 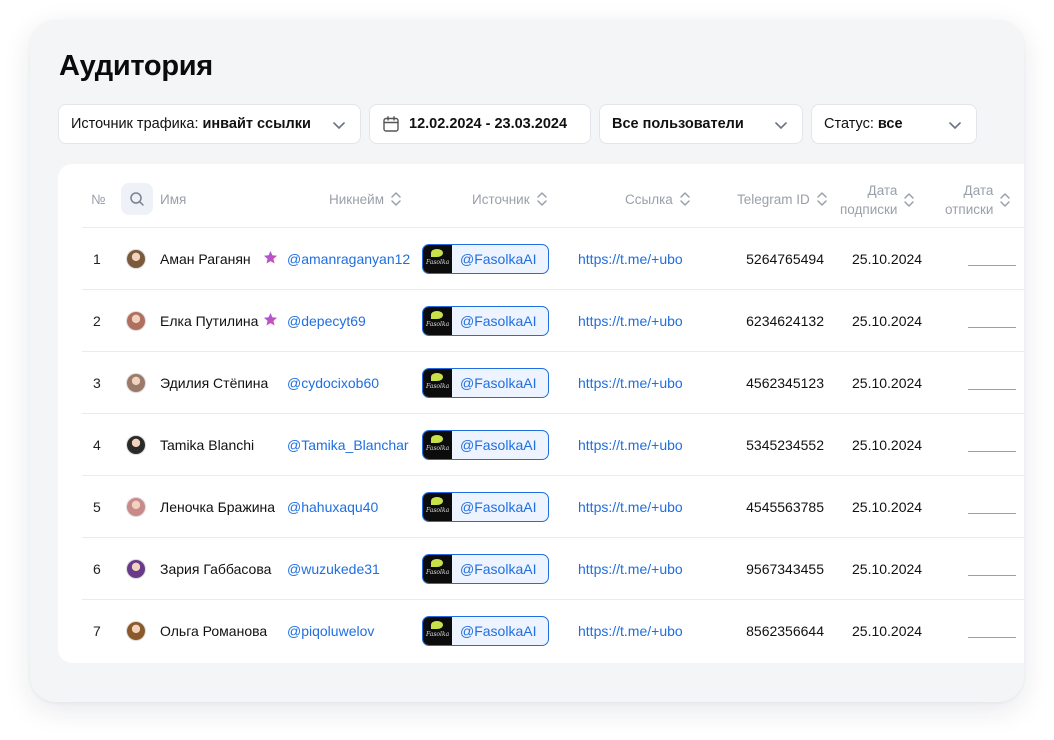 What do you see at coordinates (173, 199) in the screenshot?
I see `col-name: Имя` at bounding box center [173, 199].